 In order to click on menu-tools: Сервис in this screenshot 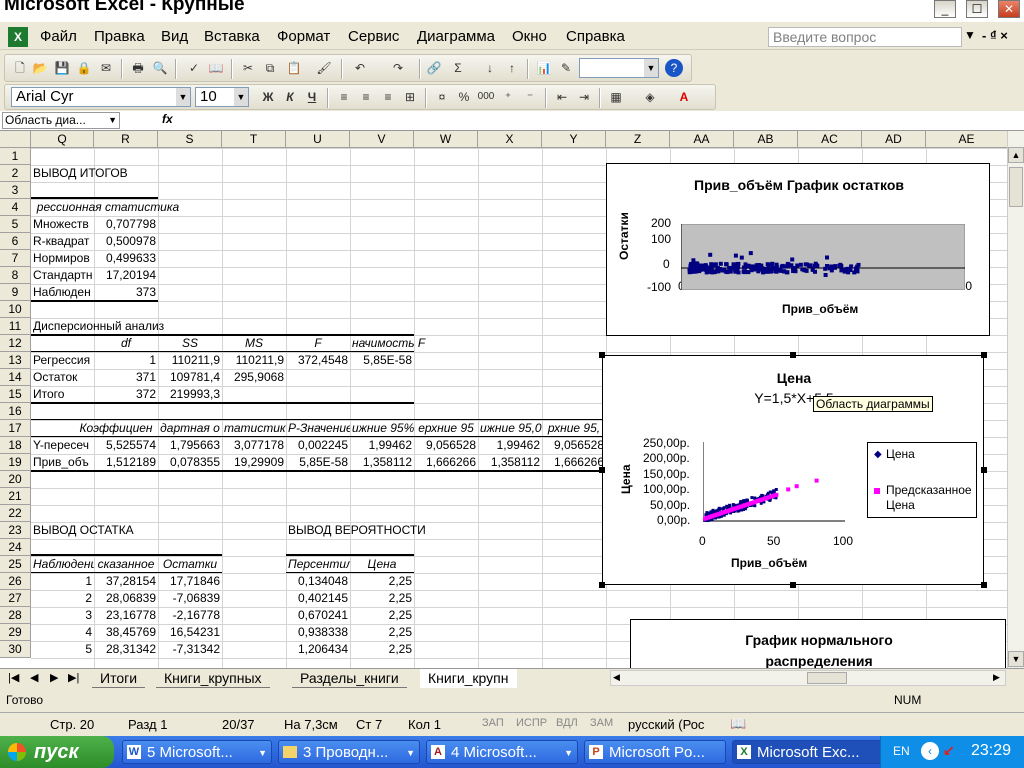, I will do `click(373, 36)`.